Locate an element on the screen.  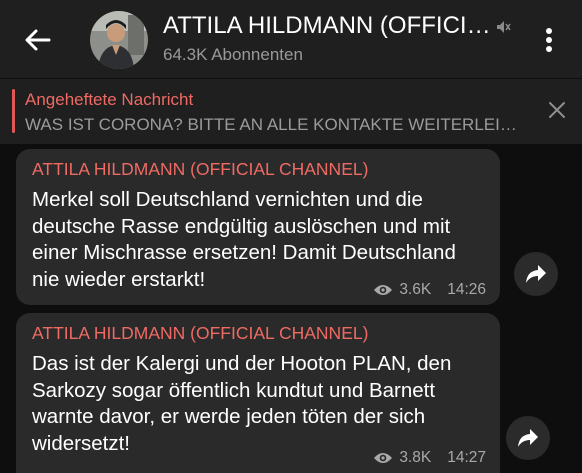
pinned-indicator is located at coordinates (13, 111).